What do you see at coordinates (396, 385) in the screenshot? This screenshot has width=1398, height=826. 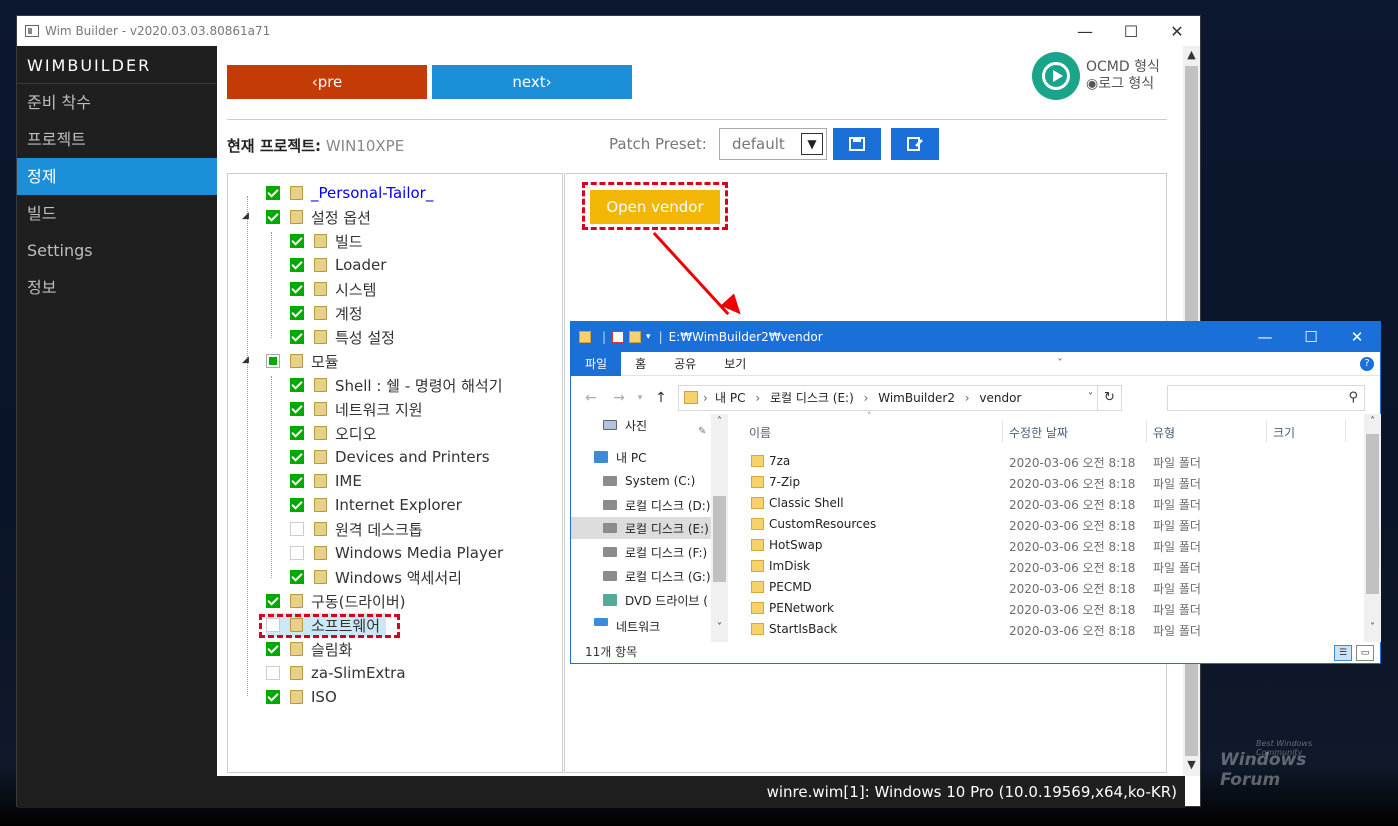 I see `tree-item: Shell : 쉘 - 명령어 해석기` at bounding box center [396, 385].